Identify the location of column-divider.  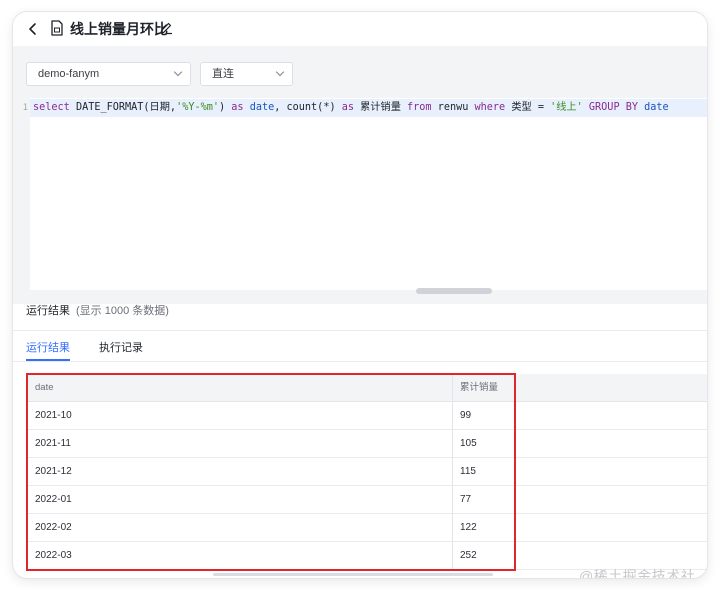
(452, 472).